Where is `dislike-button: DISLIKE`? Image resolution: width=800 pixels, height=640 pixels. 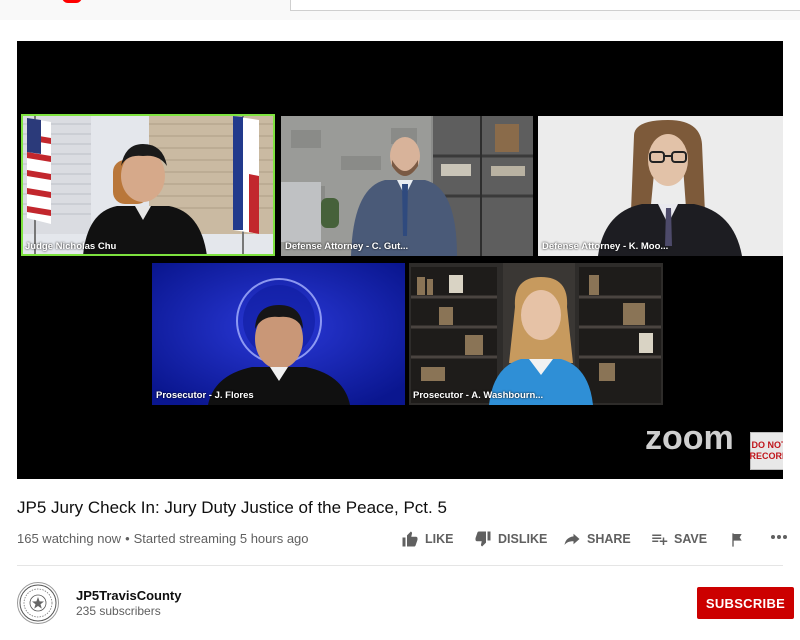 dislike-button: DISLIKE is located at coordinates (510, 539).